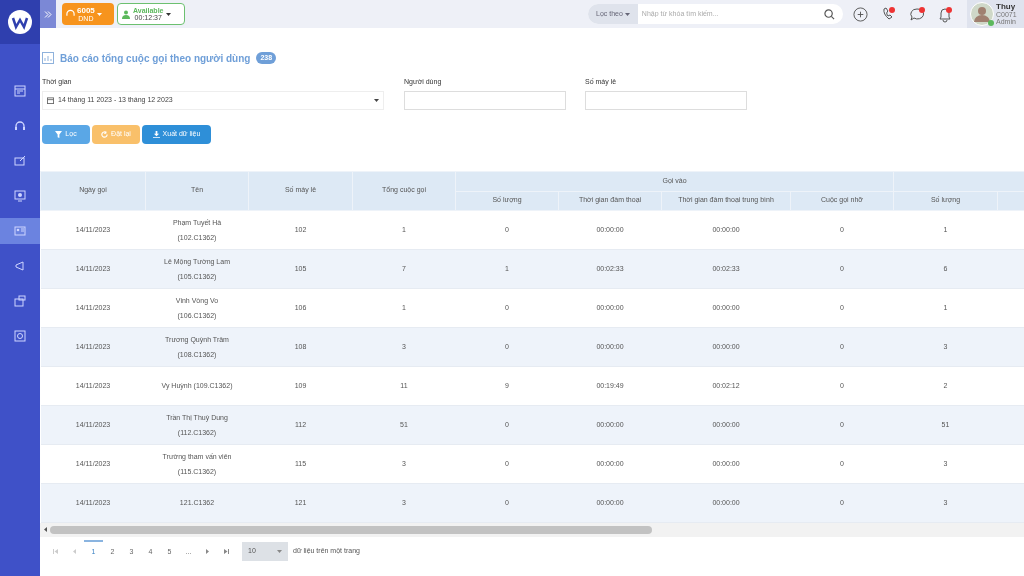 The image size is (1024, 576). What do you see at coordinates (982, 14) in the screenshot?
I see `avatar-icon` at bounding box center [982, 14].